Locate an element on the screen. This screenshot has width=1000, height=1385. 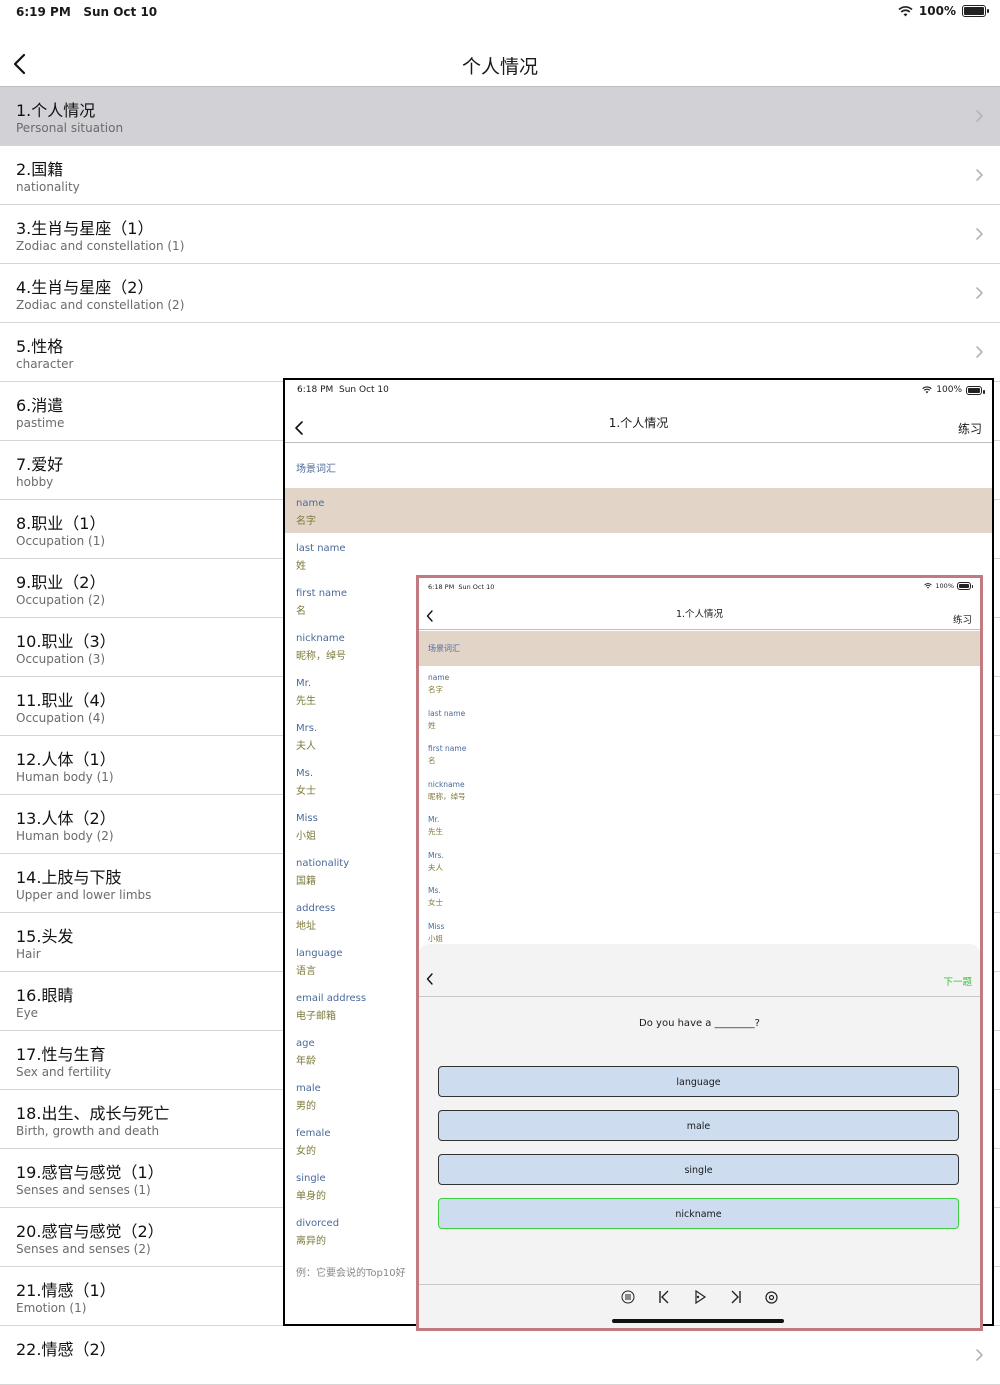
page-title: 个人情况 is located at coordinates (499, 67).